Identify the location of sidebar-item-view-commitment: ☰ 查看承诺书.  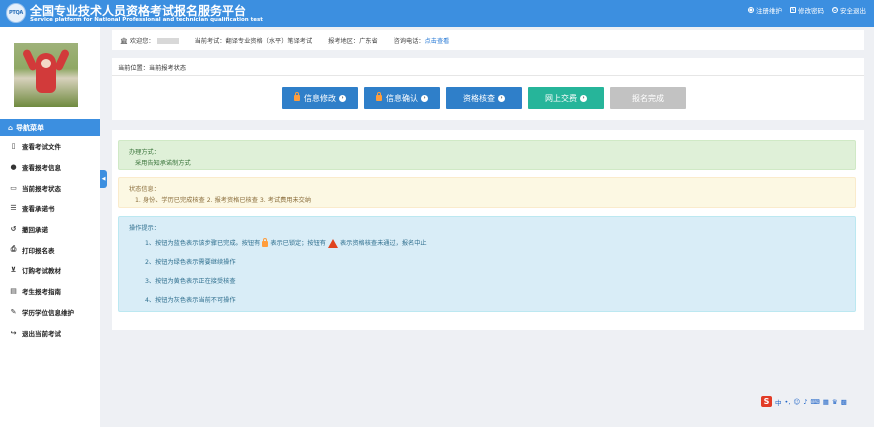
(50, 208).